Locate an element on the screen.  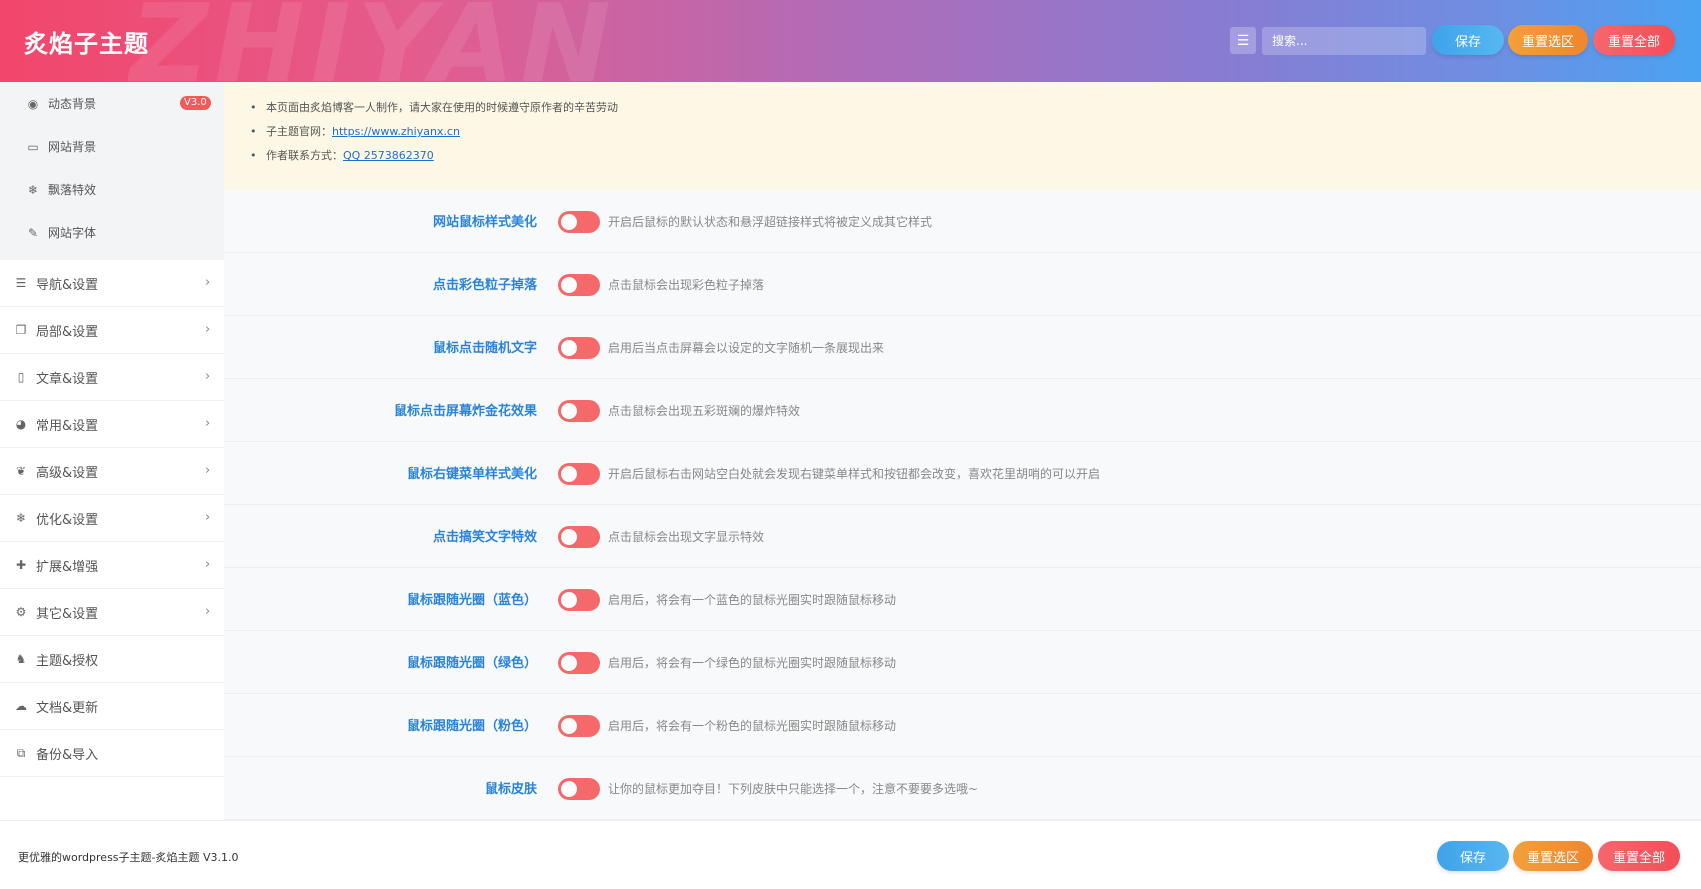
sidebar-item-other: ⚙ 其它&设置 › is located at coordinates (112, 612).